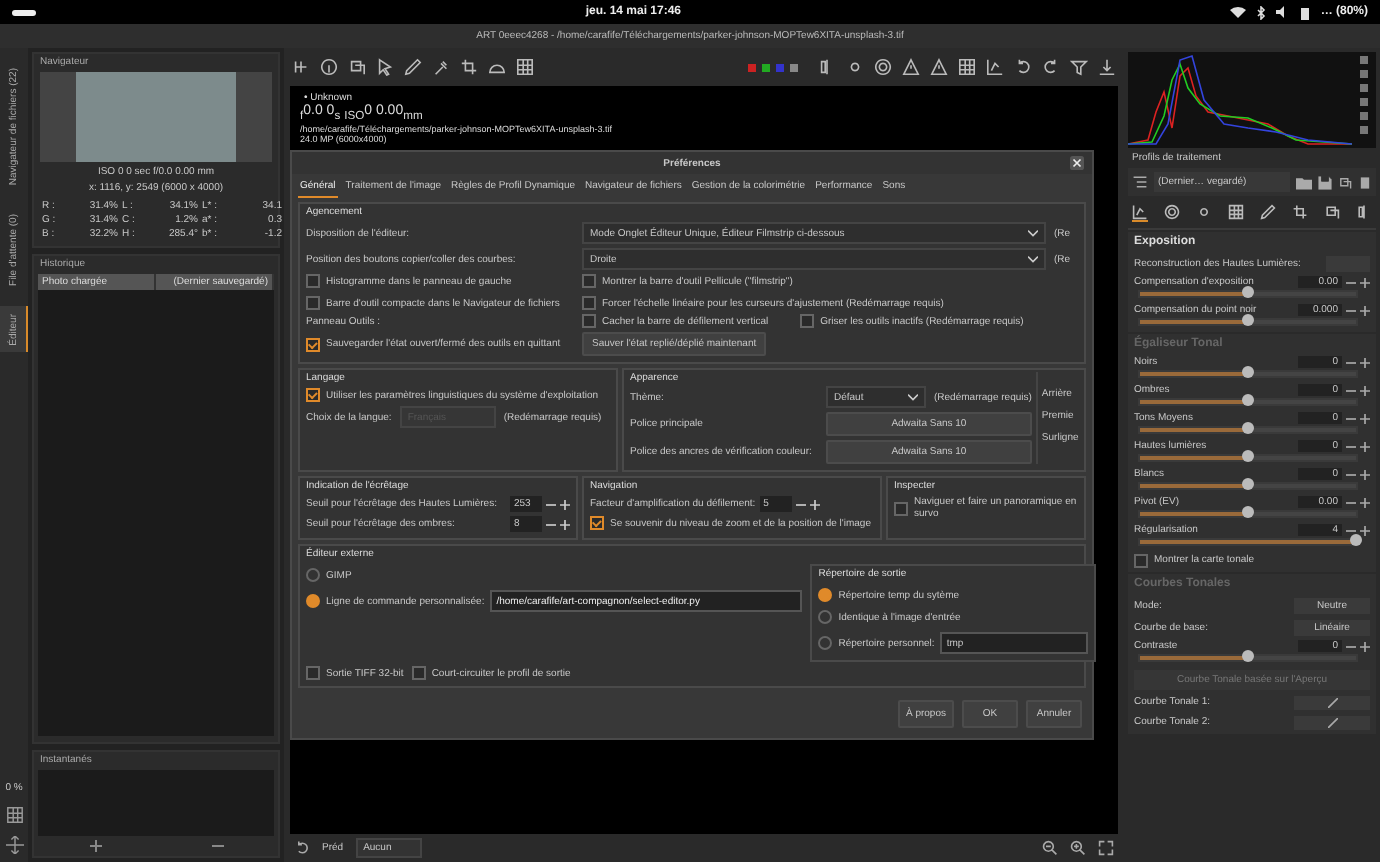  What do you see at coordinates (441, 67) in the screenshot?
I see `picker-icon` at bounding box center [441, 67].